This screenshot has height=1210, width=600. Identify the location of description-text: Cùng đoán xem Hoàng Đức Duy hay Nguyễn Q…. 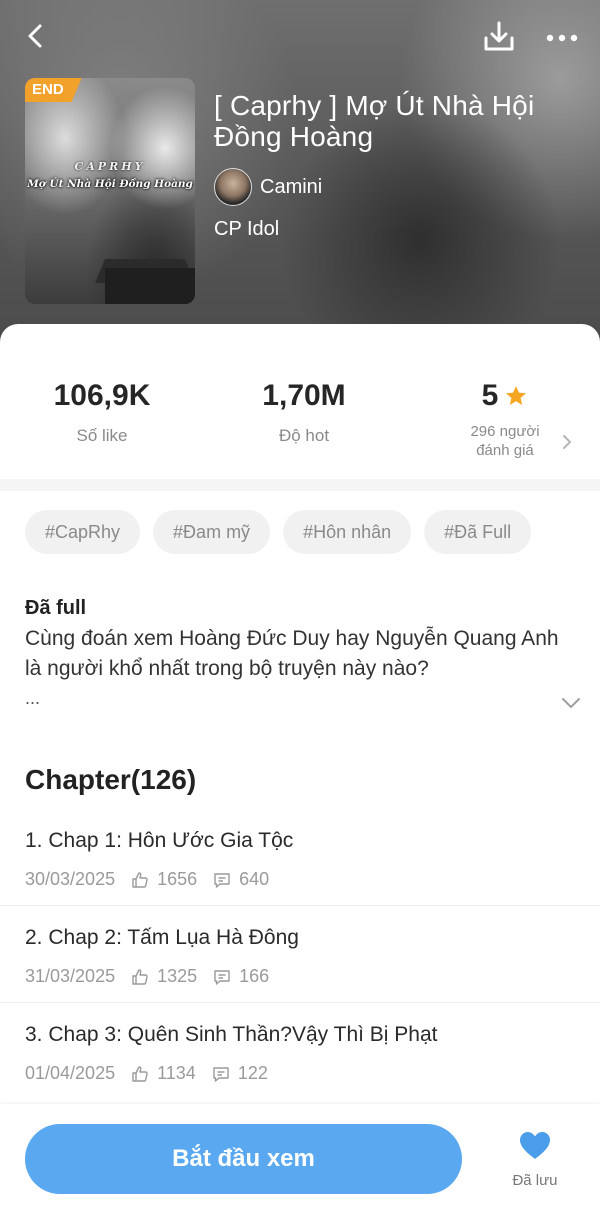
(292, 653).